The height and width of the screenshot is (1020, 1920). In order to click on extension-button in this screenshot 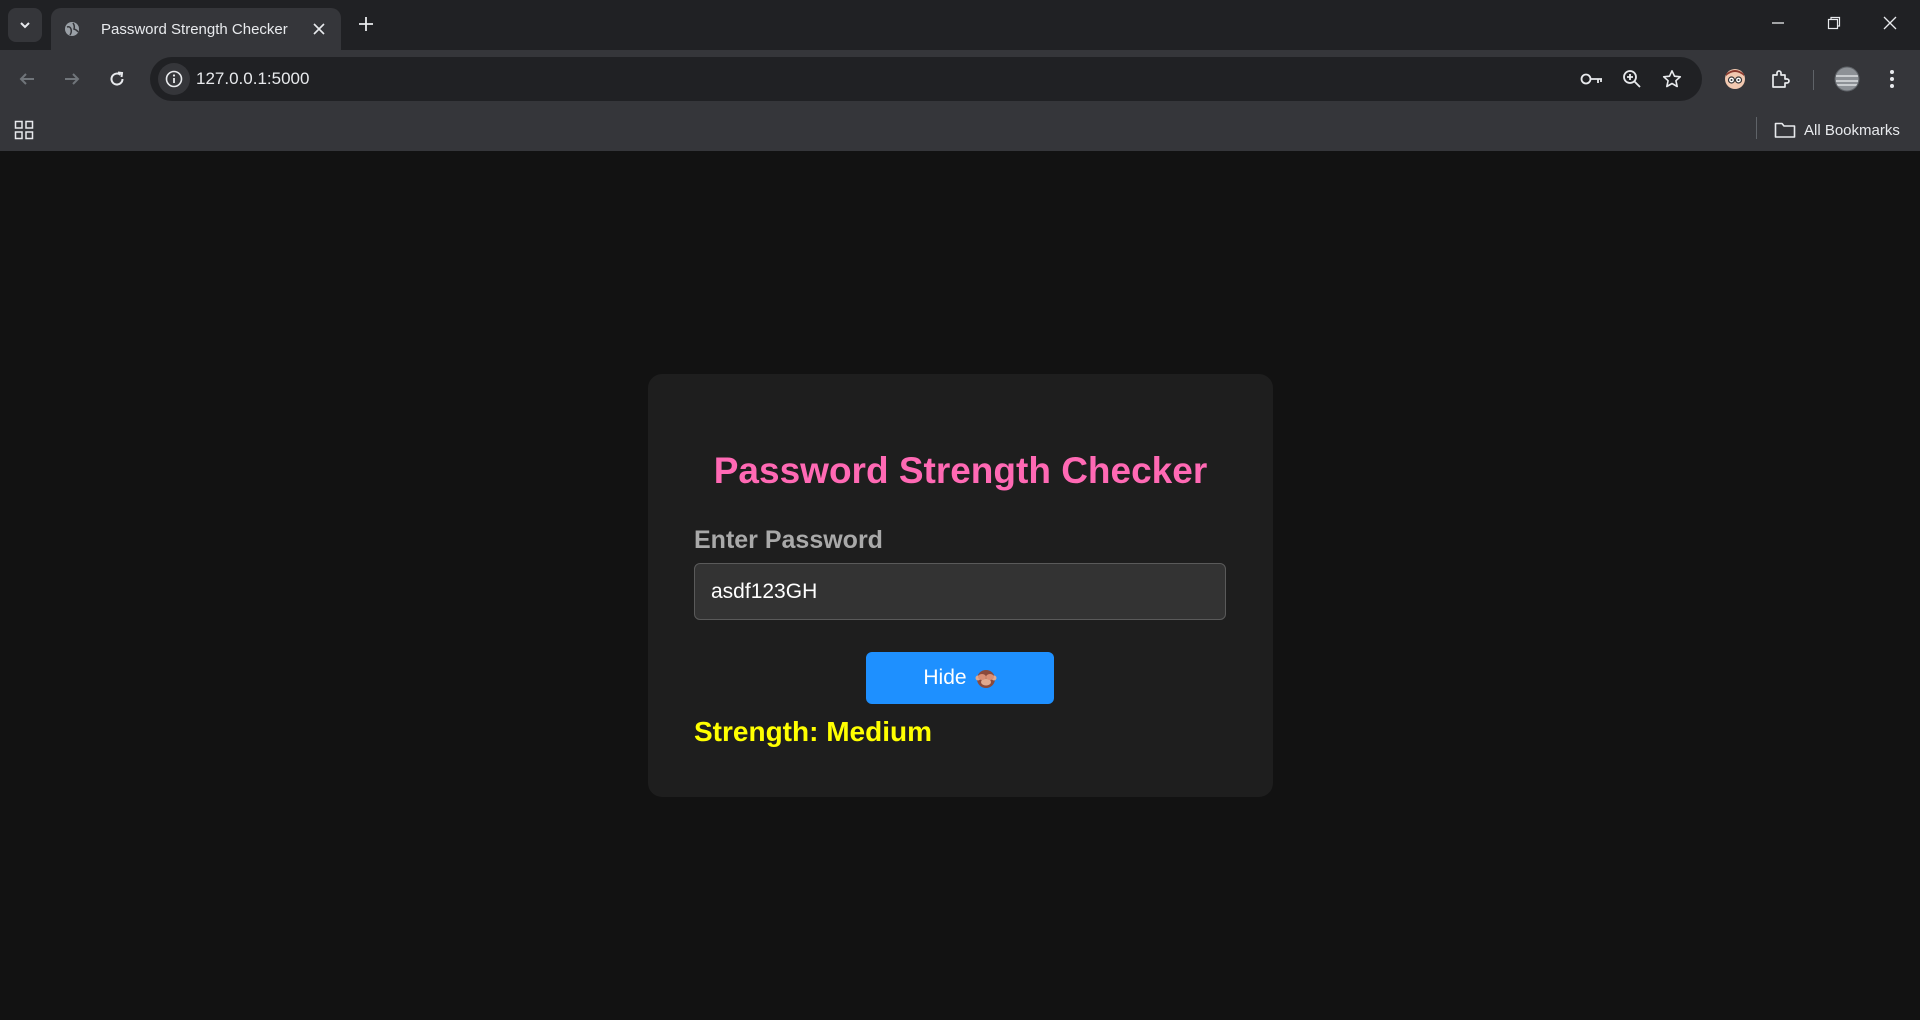, I will do `click(1735, 79)`.